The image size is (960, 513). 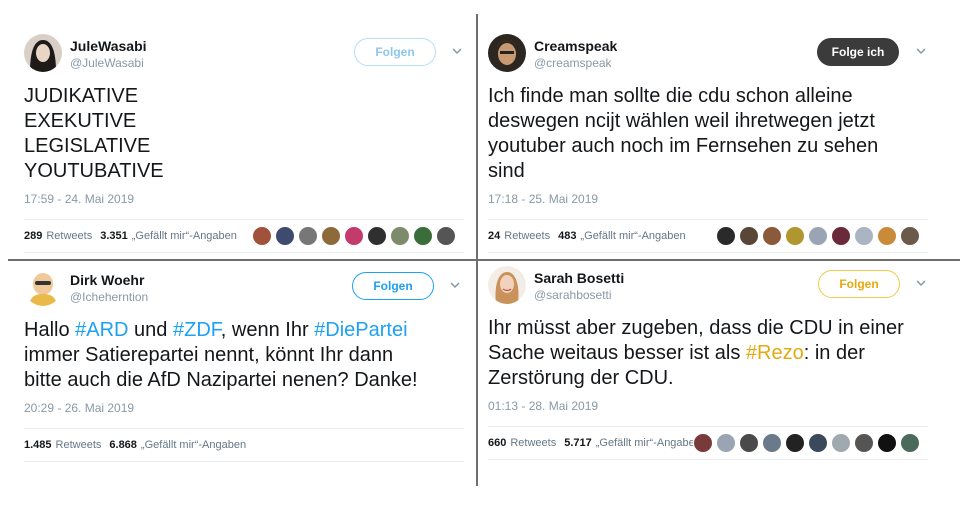 What do you see at coordinates (575, 46) in the screenshot?
I see `display-name: Creamspeak` at bounding box center [575, 46].